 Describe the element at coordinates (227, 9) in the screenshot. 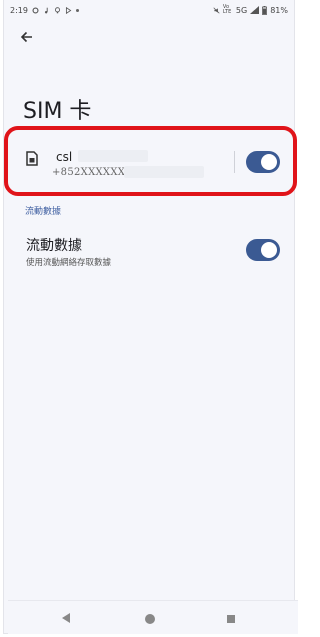

I see `volte-label: Vo LTE` at that location.